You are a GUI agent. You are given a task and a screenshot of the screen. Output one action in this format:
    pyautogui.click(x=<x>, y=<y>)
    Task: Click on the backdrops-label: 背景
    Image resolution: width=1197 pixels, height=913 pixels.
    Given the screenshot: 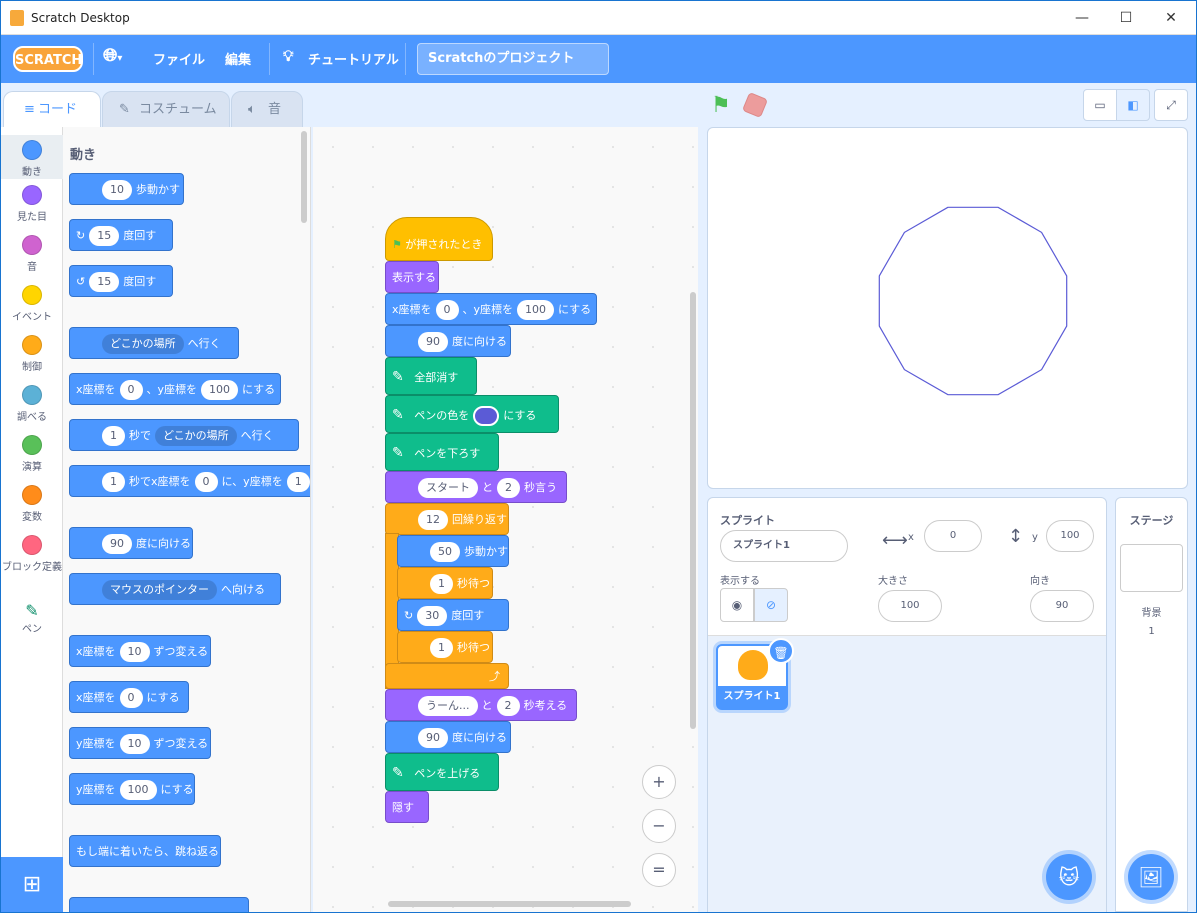 What is the action you would take?
    pyautogui.click(x=1151, y=613)
    